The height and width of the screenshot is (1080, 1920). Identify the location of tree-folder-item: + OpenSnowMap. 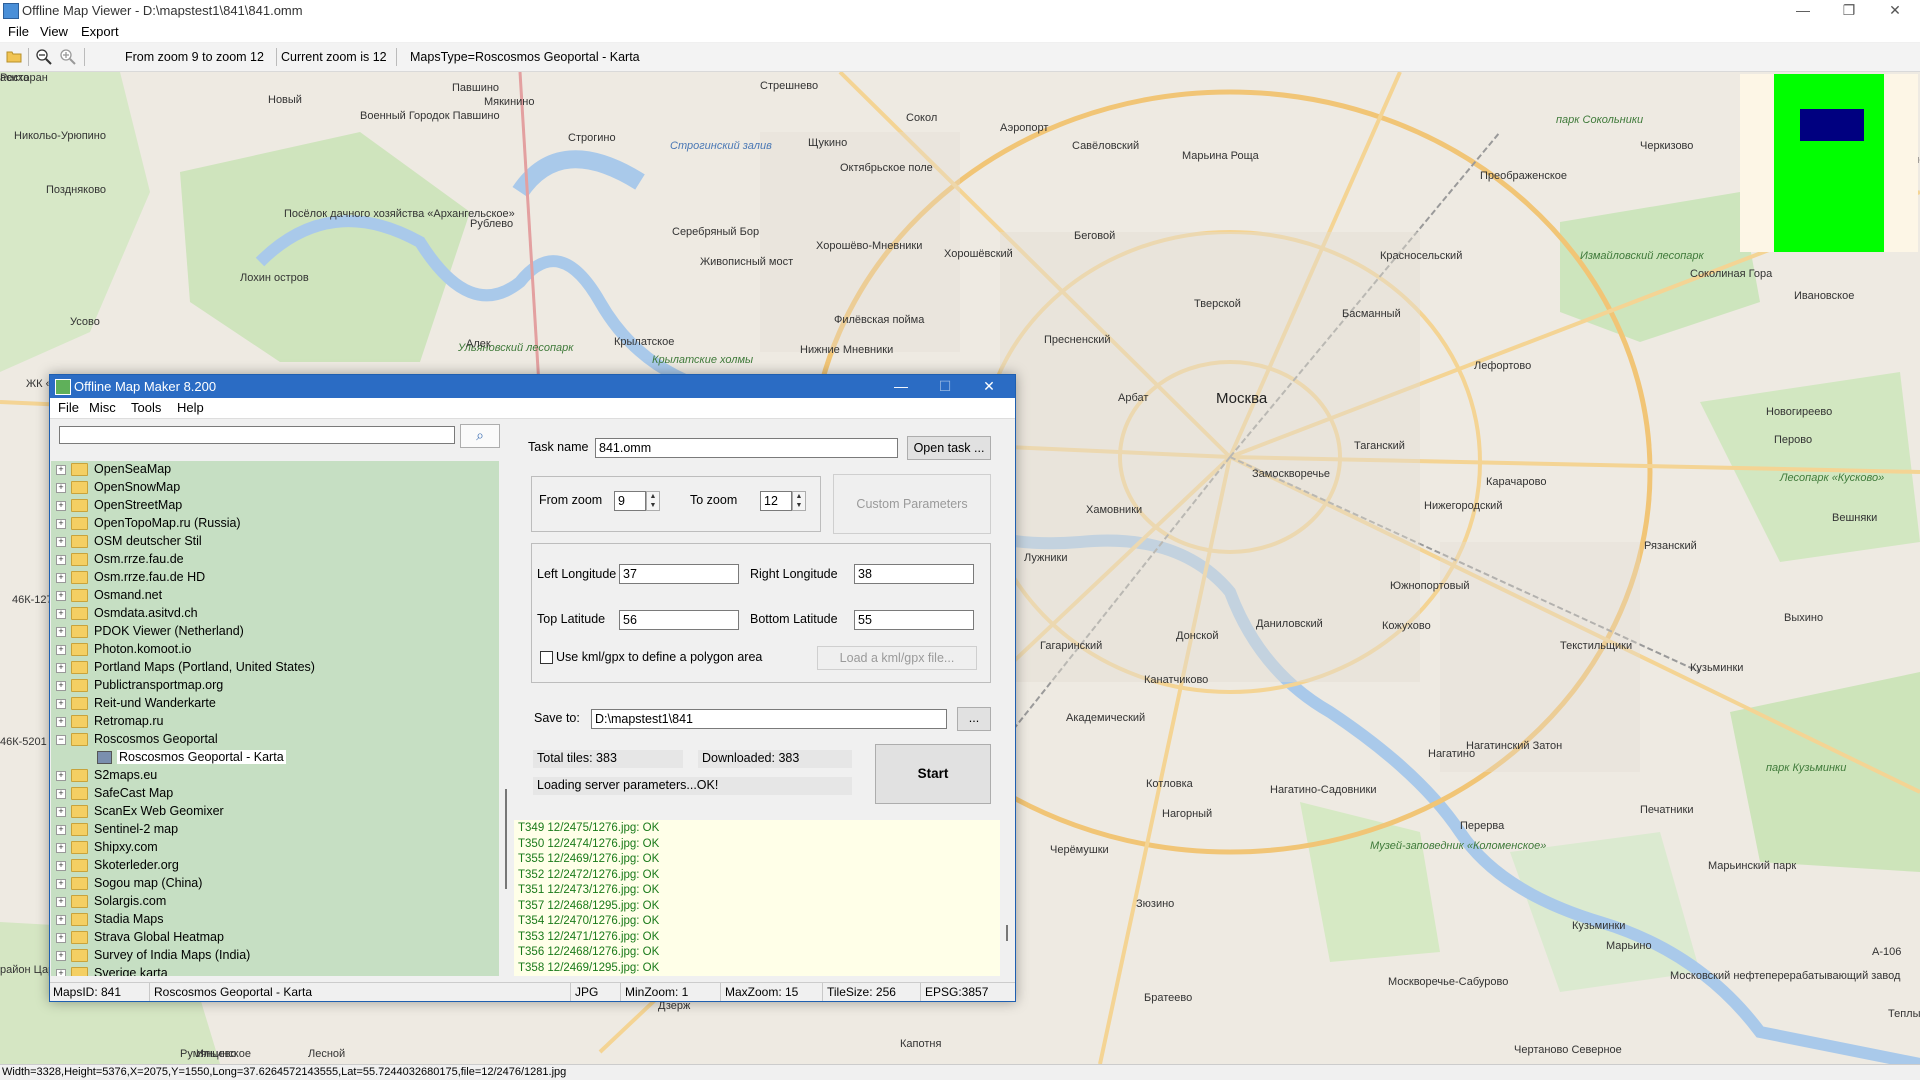
(271, 488).